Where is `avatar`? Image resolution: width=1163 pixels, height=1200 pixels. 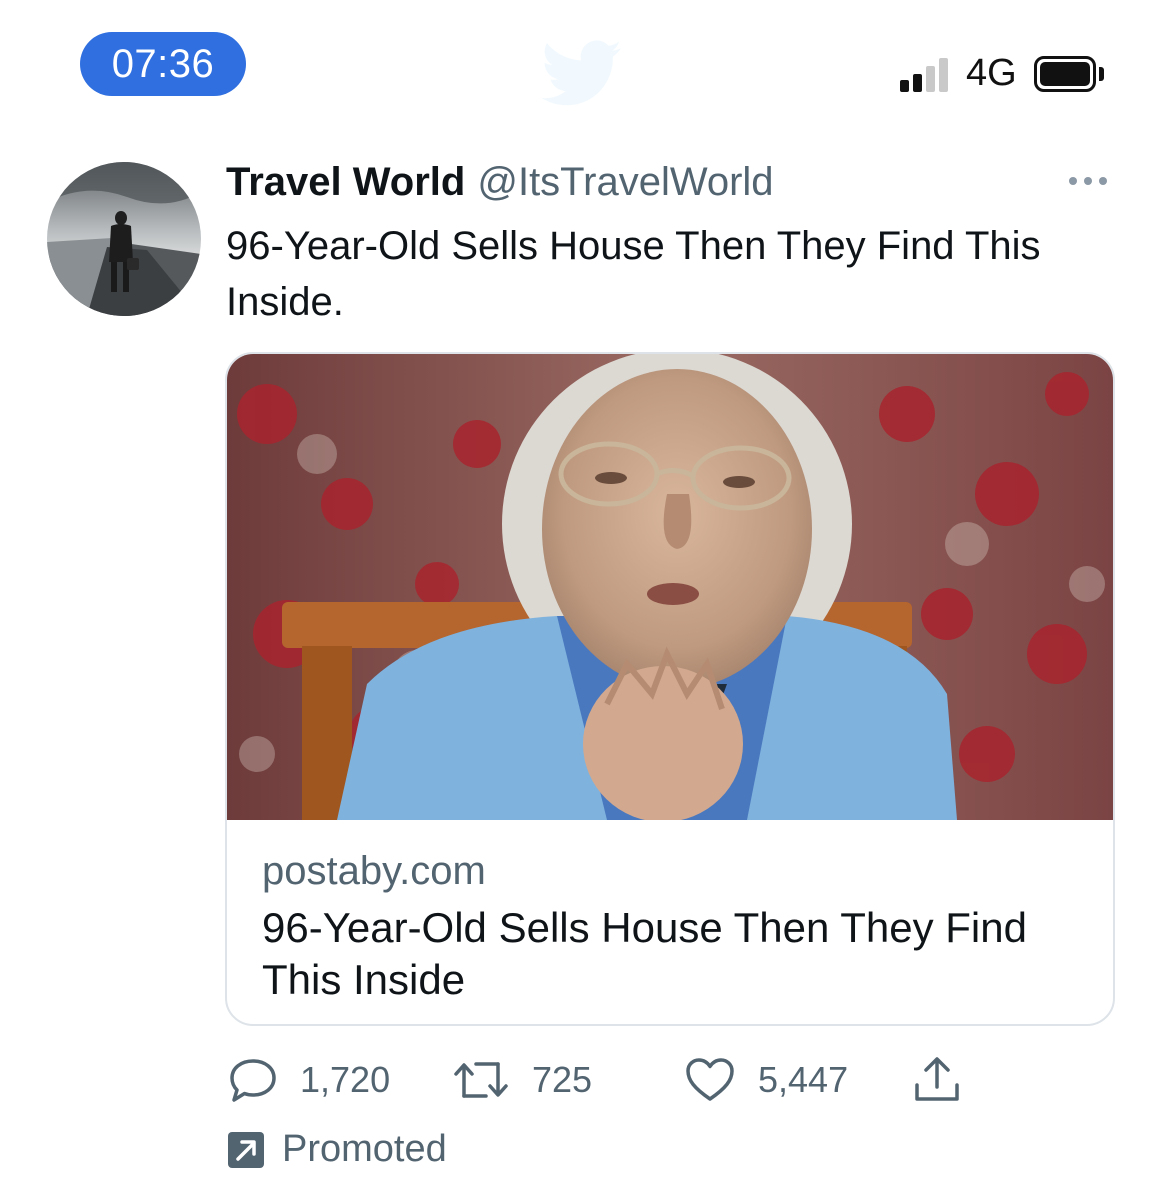
avatar is located at coordinates (124, 239).